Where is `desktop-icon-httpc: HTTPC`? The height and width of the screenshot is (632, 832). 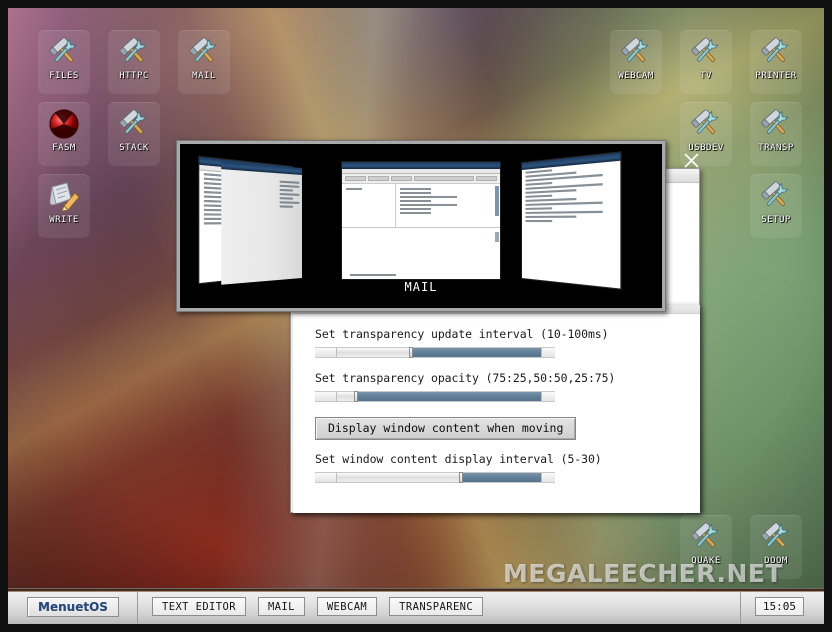 desktop-icon-httpc: HTTPC is located at coordinates (134, 62).